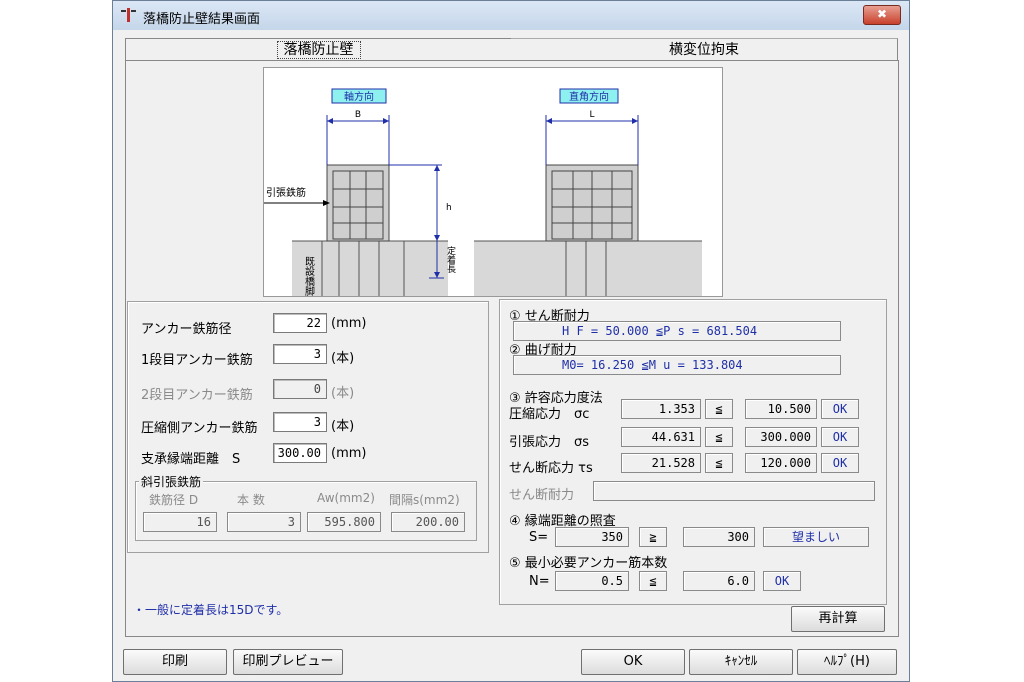 The width and height of the screenshot is (1024, 682). I want to click on app-icon, so click(128, 15).